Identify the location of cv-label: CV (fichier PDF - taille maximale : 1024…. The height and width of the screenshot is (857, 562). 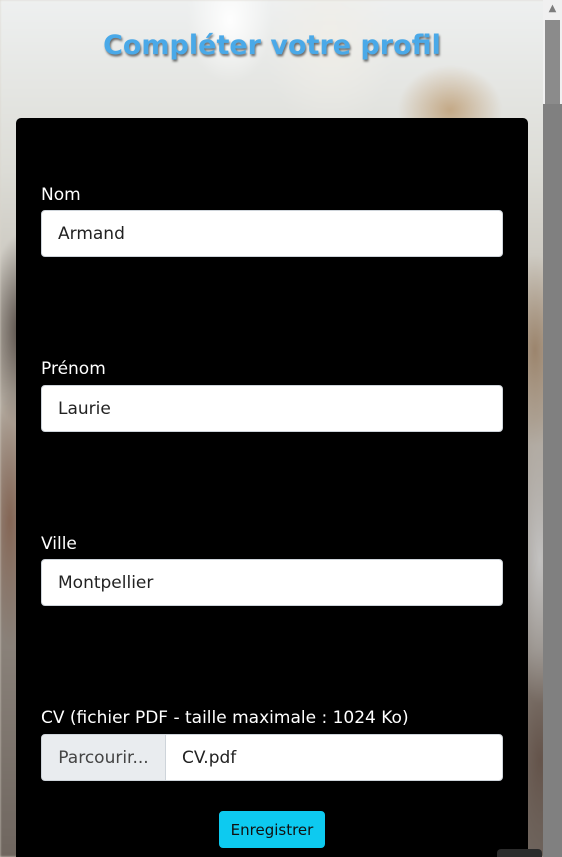
(225, 718).